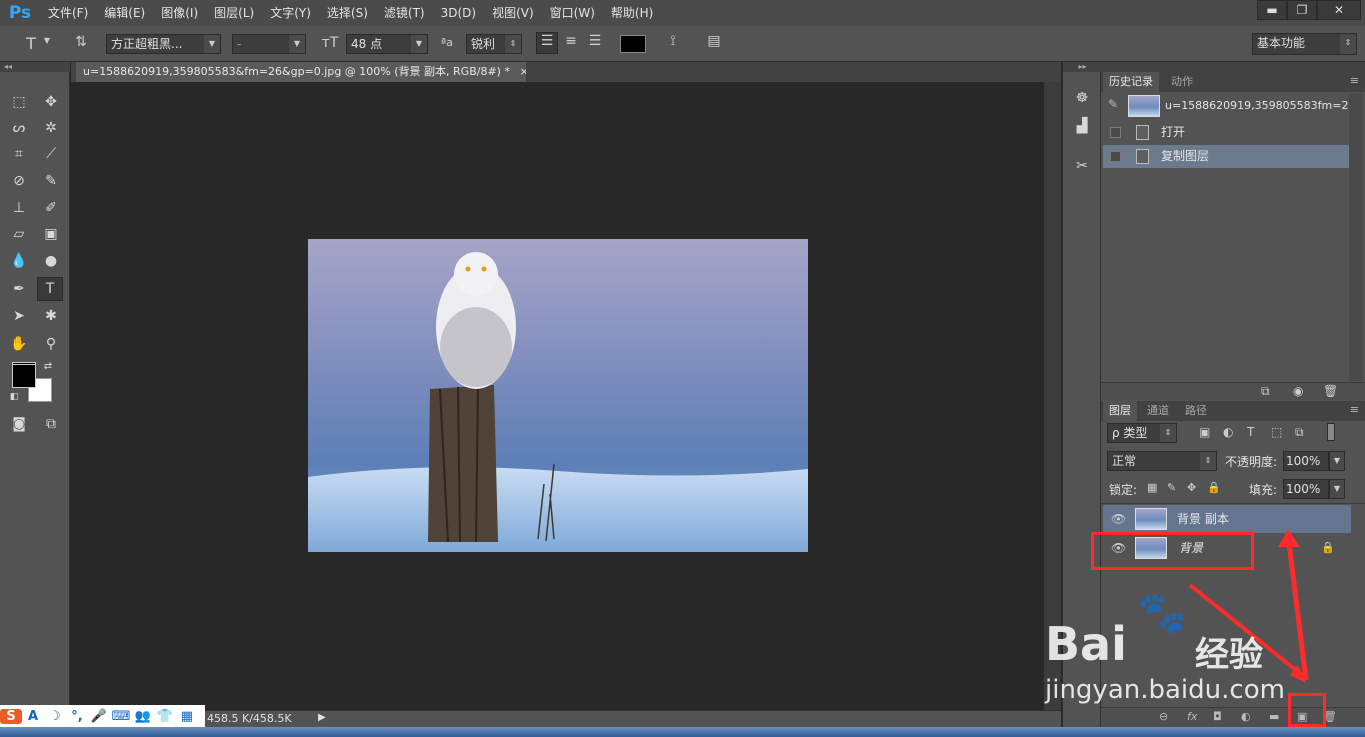 The image size is (1365, 737). Describe the element at coordinates (19, 316) in the screenshot. I see `path-selection-tool: ➤` at that location.